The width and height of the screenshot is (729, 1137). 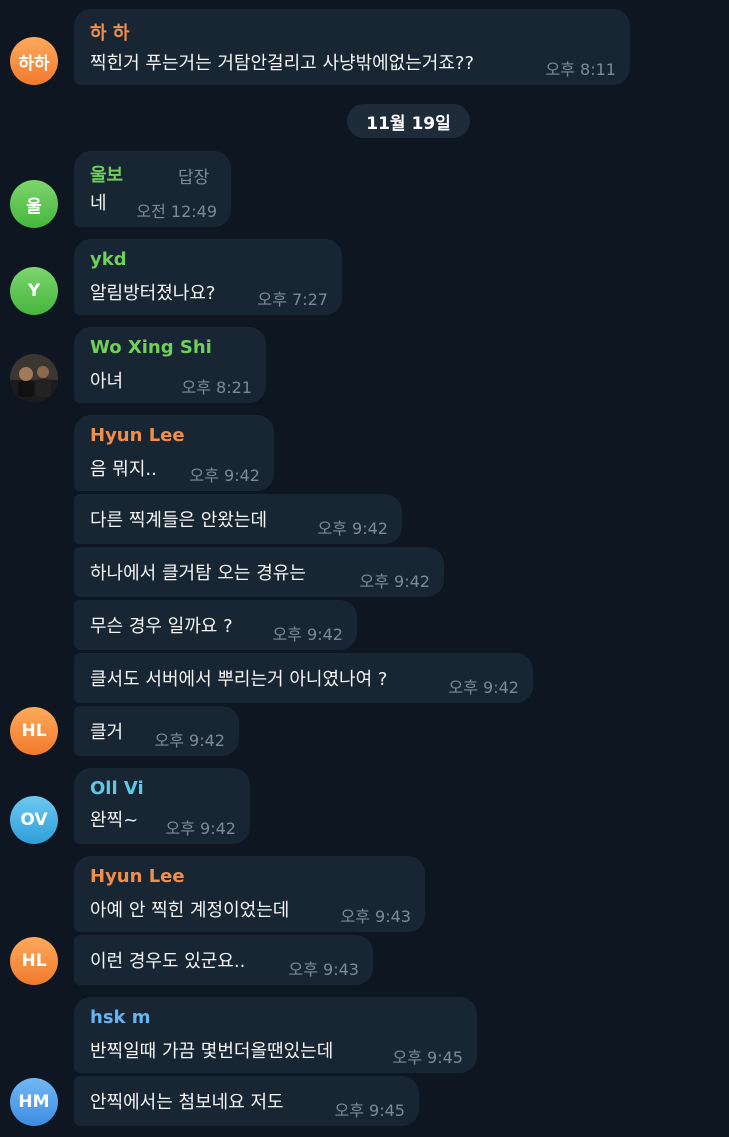 What do you see at coordinates (408, 121) in the screenshot?
I see `date-separator: 11월 19일` at bounding box center [408, 121].